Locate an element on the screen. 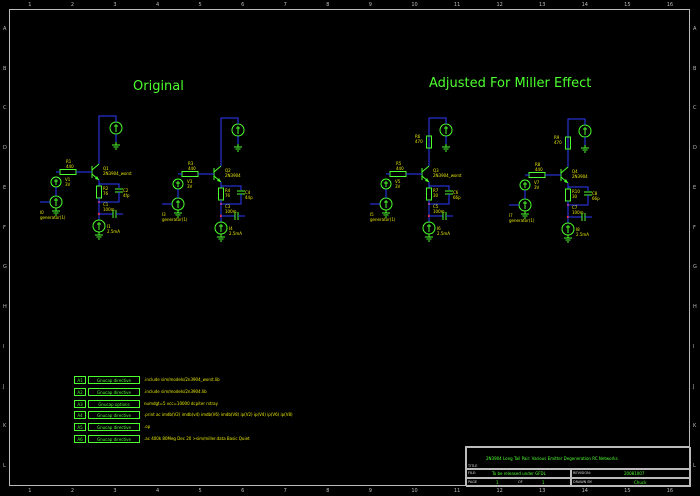 The width and height of the screenshot is (700, 496). title-label: TITLE is located at coordinates (473, 466).